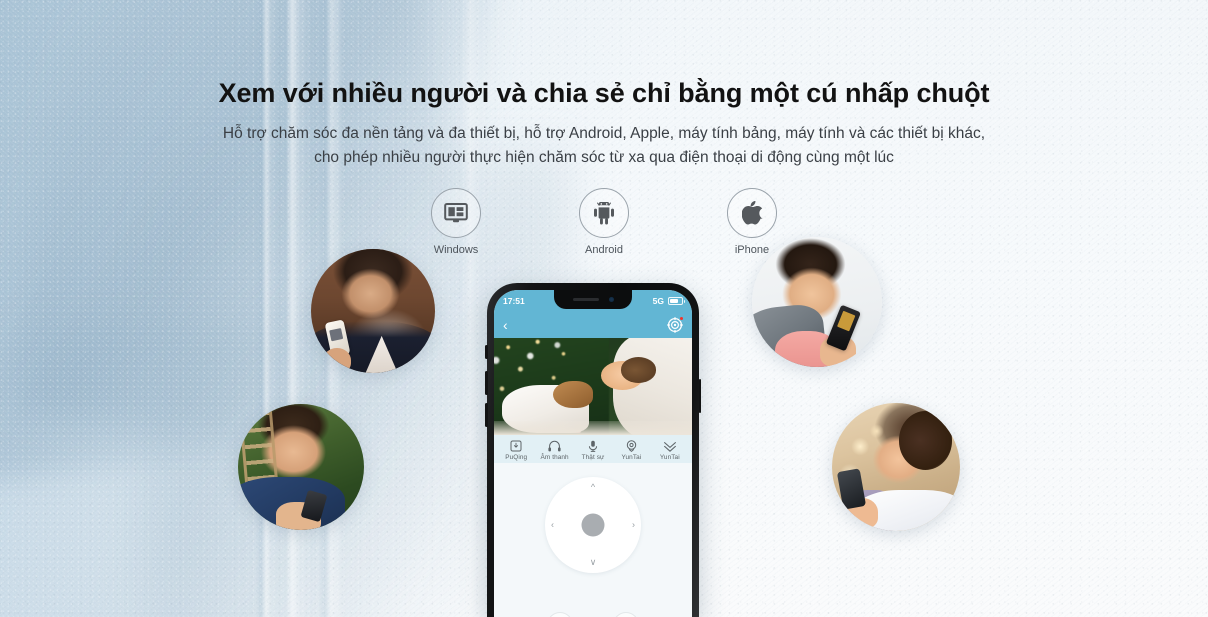  I want to click on video-dog-head, so click(573, 394).